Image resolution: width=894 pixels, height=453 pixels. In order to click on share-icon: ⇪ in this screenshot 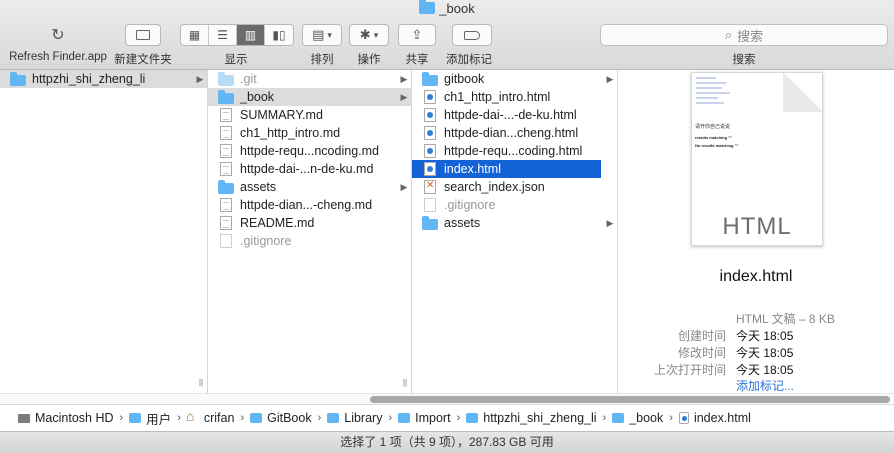, I will do `click(417, 34)`.